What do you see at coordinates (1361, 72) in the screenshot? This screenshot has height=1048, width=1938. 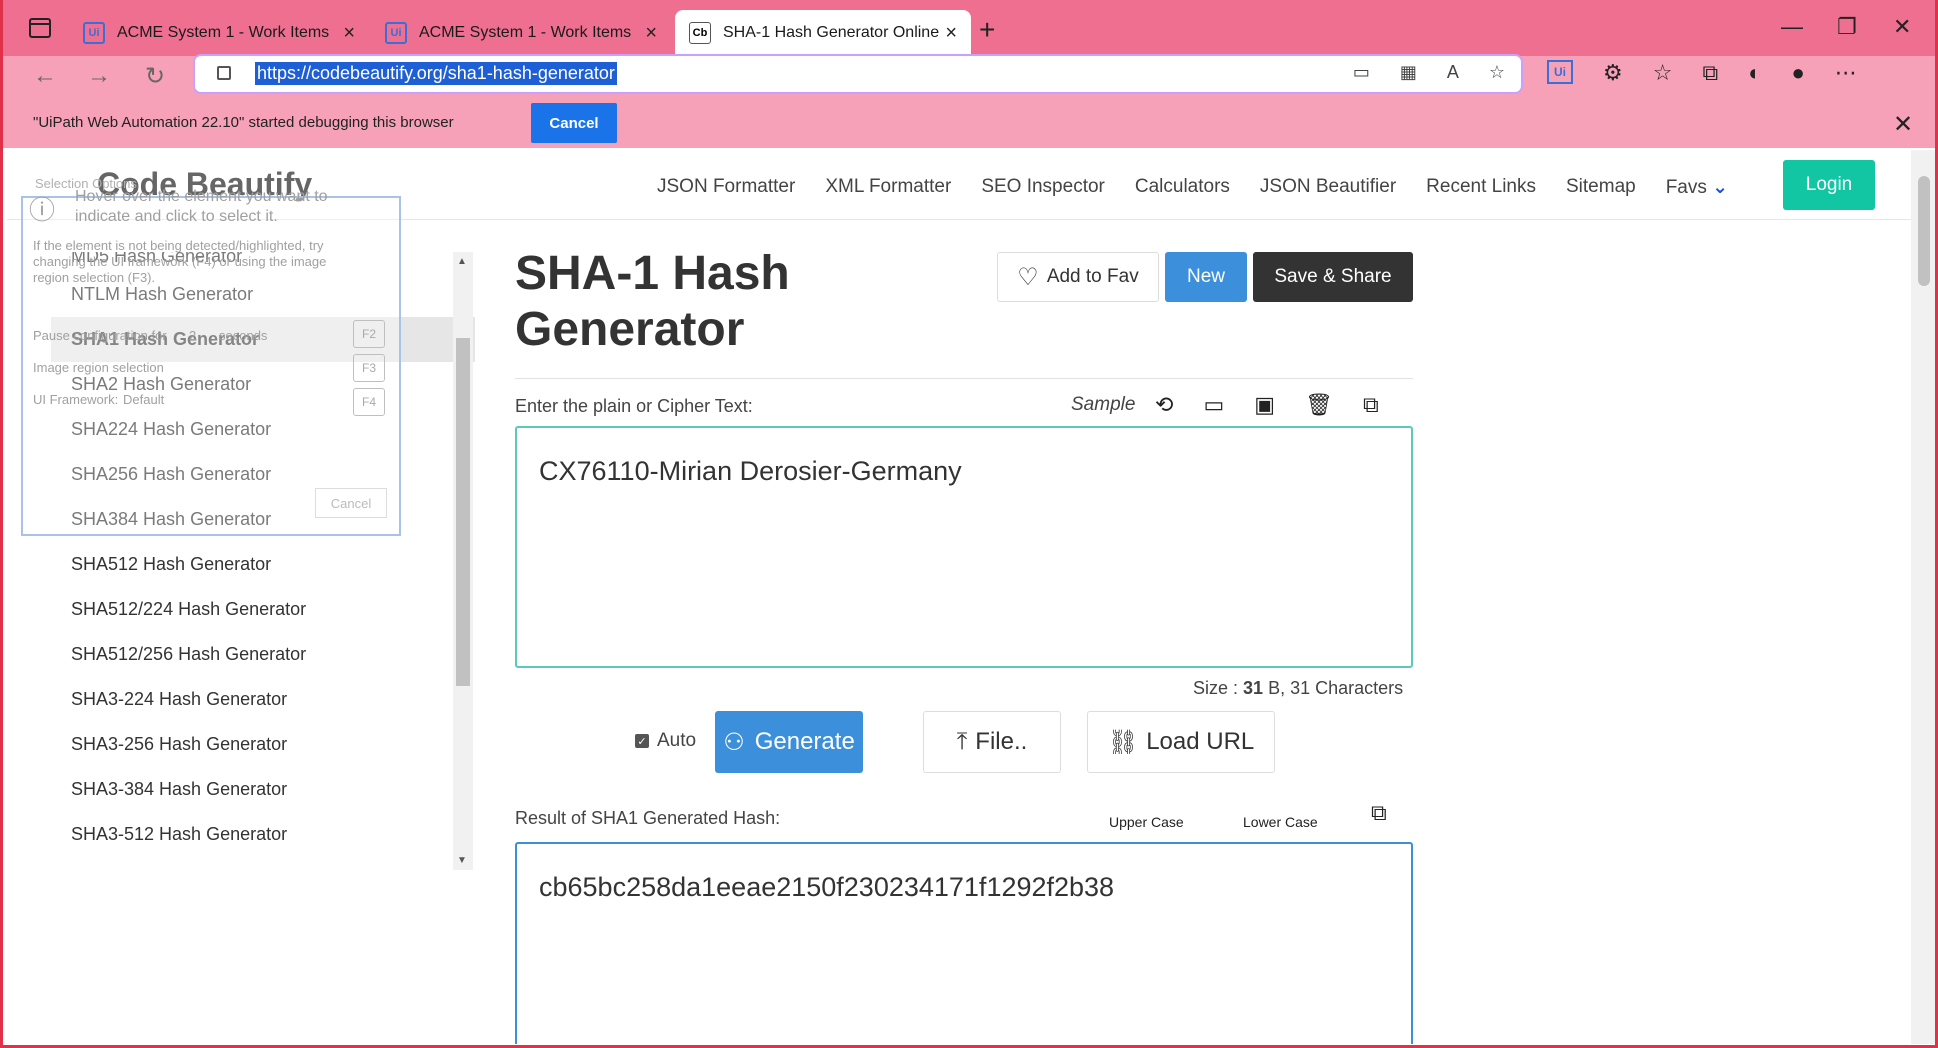 I see `device-icon: ▭` at bounding box center [1361, 72].